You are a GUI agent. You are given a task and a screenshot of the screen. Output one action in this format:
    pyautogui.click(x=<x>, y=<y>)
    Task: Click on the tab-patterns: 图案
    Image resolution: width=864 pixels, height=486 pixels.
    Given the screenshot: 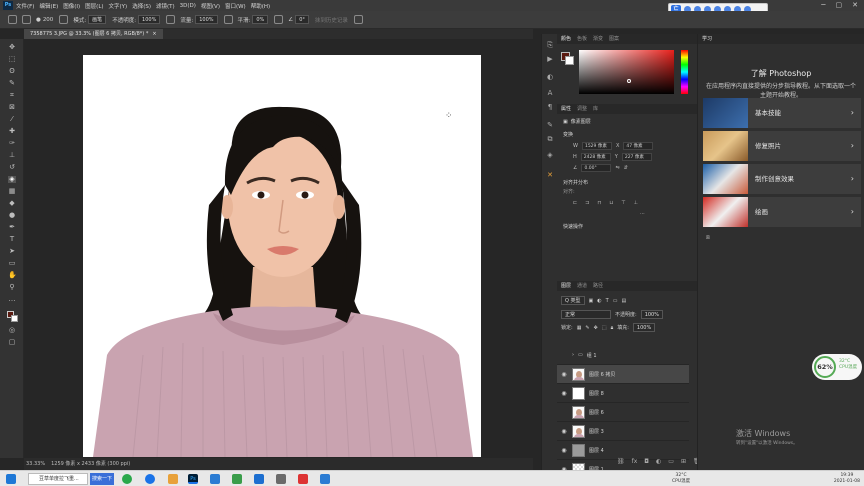 What is the action you would take?
    pyautogui.click(x=614, y=39)
    